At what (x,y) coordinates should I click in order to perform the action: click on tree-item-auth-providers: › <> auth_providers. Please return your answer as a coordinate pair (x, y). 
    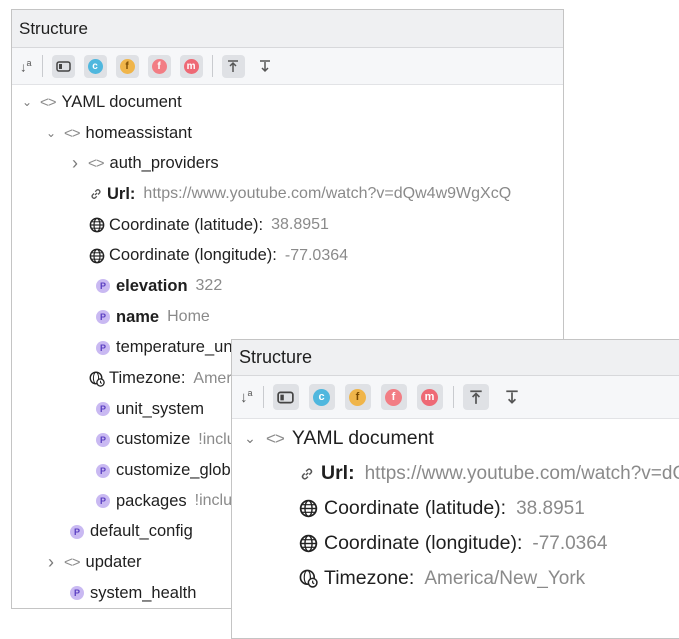
    Looking at the image, I should click on (287, 163).